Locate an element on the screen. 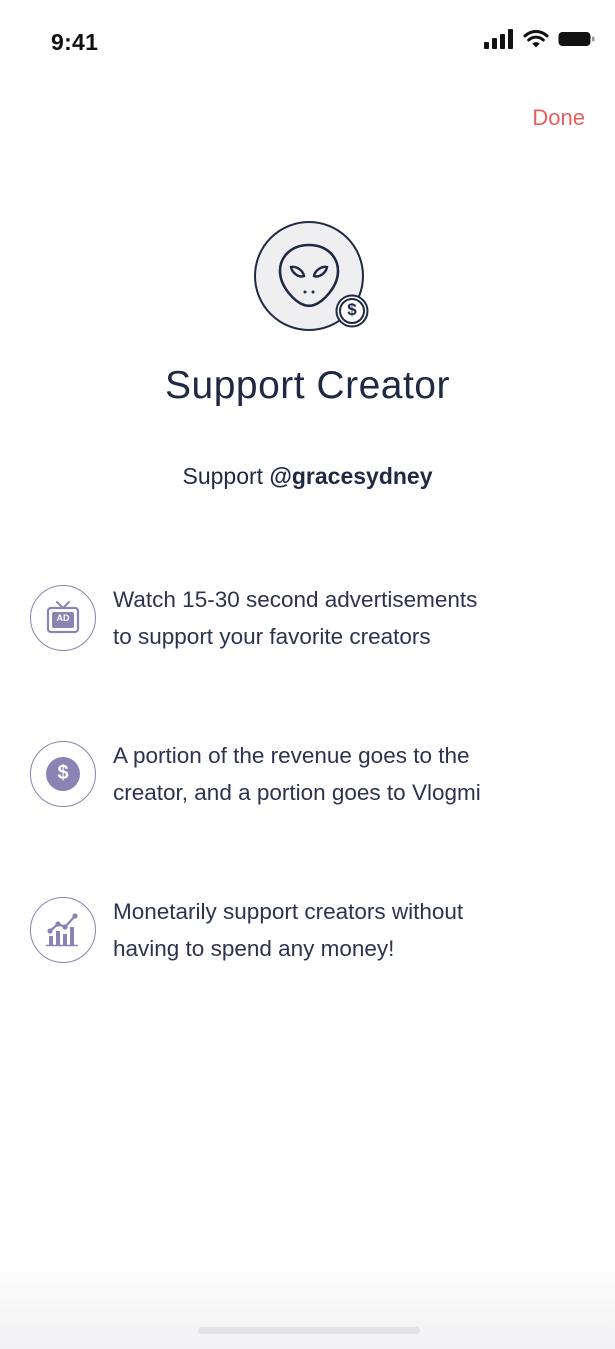 The width and height of the screenshot is (615, 1349). home-indicator is located at coordinates (309, 1330).